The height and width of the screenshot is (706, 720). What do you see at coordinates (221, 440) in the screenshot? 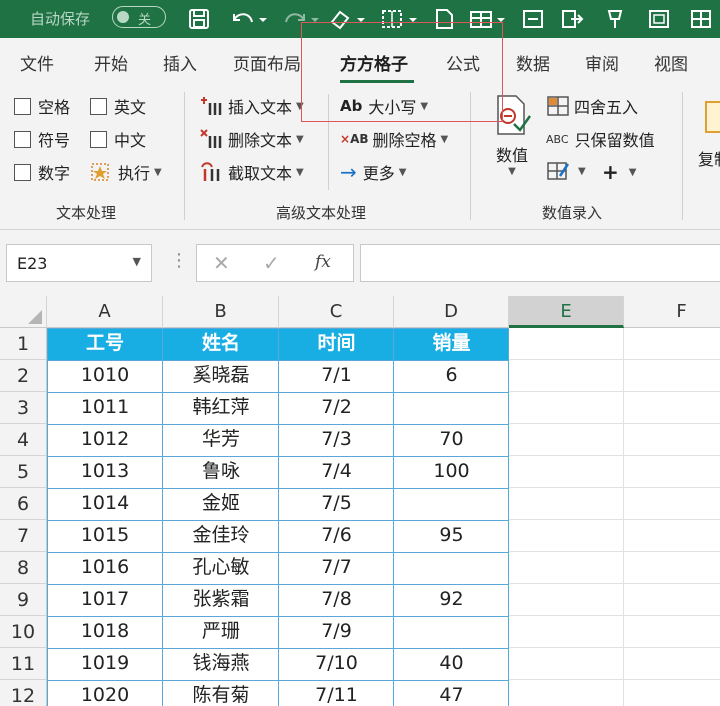
I see `table-cell: 华芳` at bounding box center [221, 440].